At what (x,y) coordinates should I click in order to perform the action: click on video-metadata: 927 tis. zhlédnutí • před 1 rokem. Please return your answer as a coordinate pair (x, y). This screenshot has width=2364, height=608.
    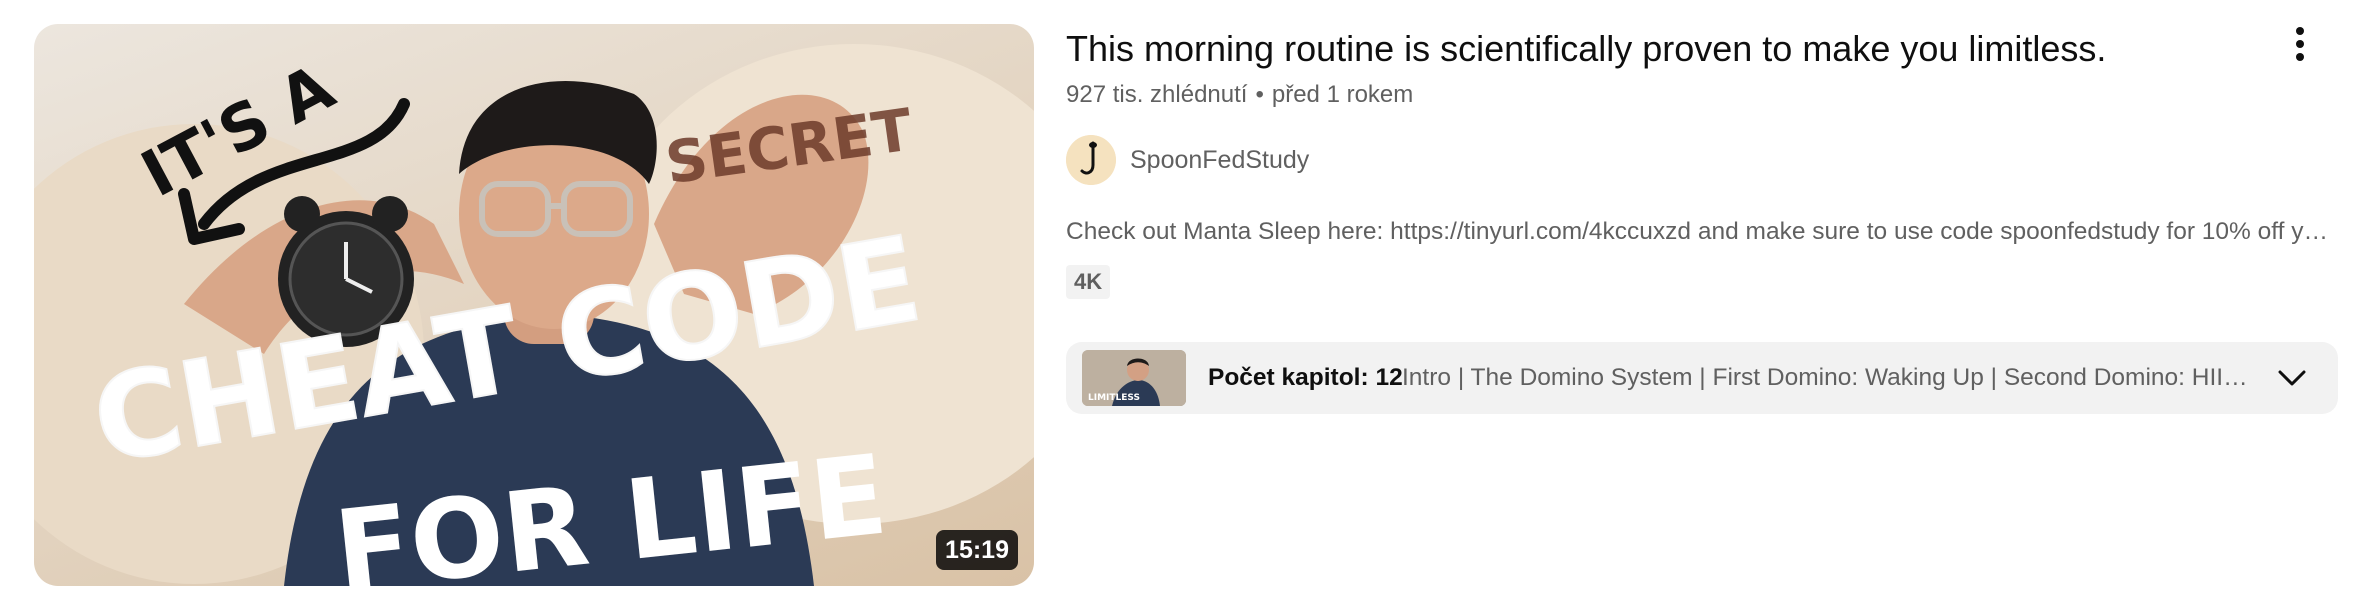
    Looking at the image, I should click on (1239, 95).